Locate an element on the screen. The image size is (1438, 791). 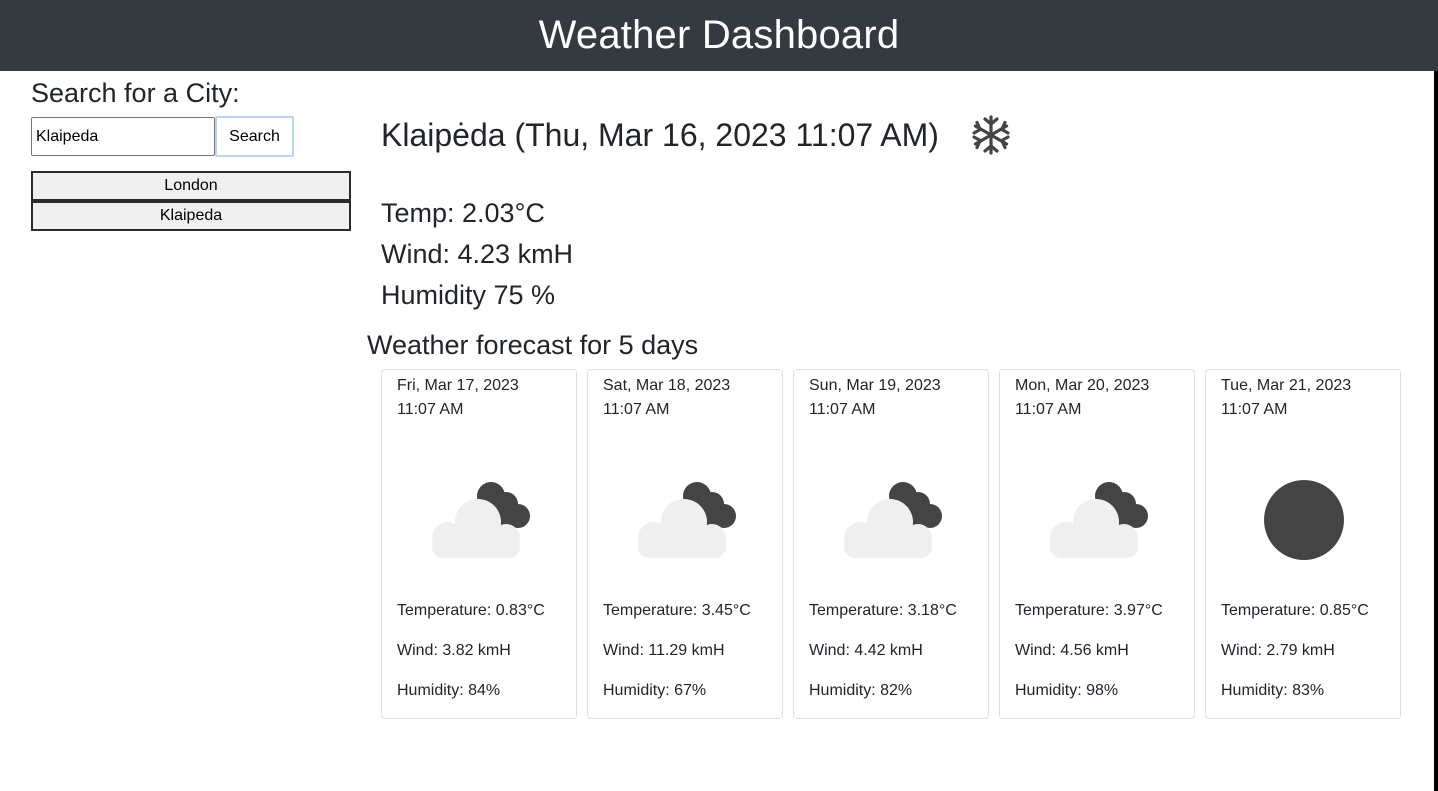
search-heading: Search for a City: is located at coordinates (135, 93).